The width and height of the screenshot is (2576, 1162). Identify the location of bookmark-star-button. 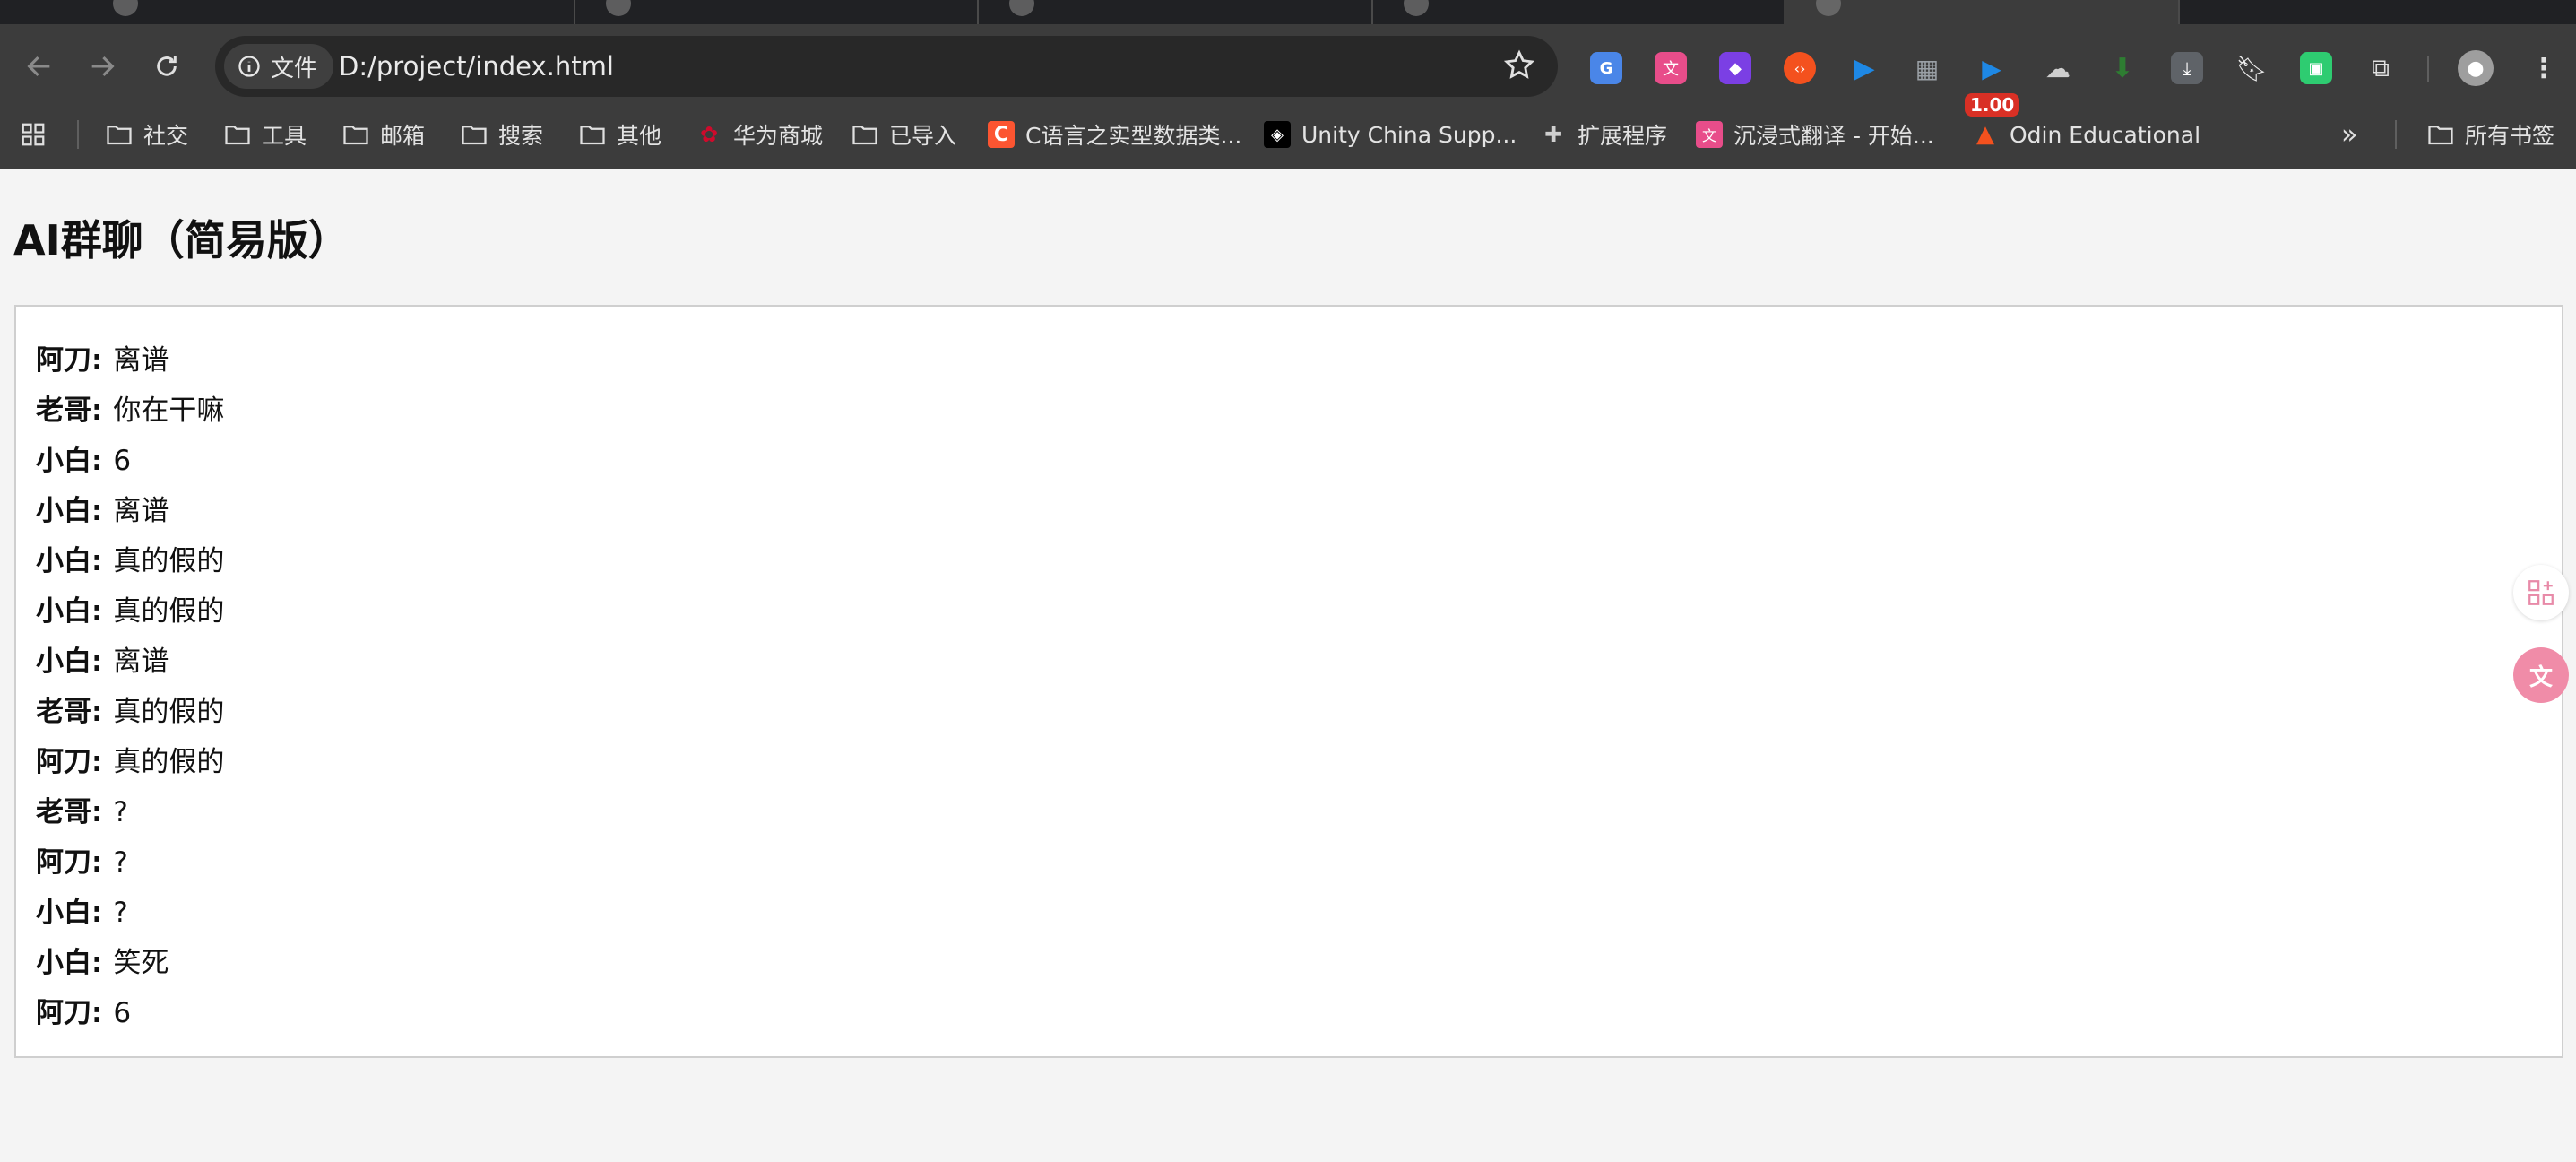
(1519, 67).